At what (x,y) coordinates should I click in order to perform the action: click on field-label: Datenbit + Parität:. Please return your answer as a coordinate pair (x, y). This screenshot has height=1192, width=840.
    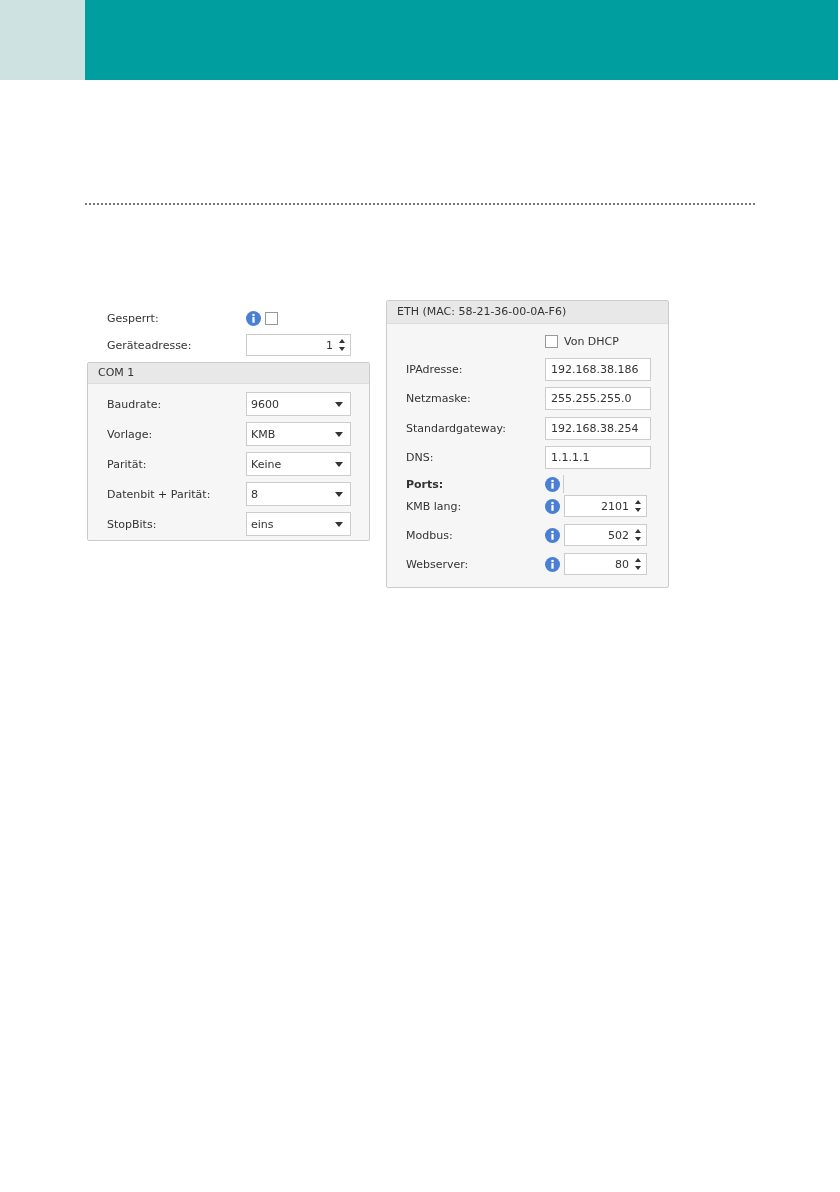
    Looking at the image, I should click on (159, 494).